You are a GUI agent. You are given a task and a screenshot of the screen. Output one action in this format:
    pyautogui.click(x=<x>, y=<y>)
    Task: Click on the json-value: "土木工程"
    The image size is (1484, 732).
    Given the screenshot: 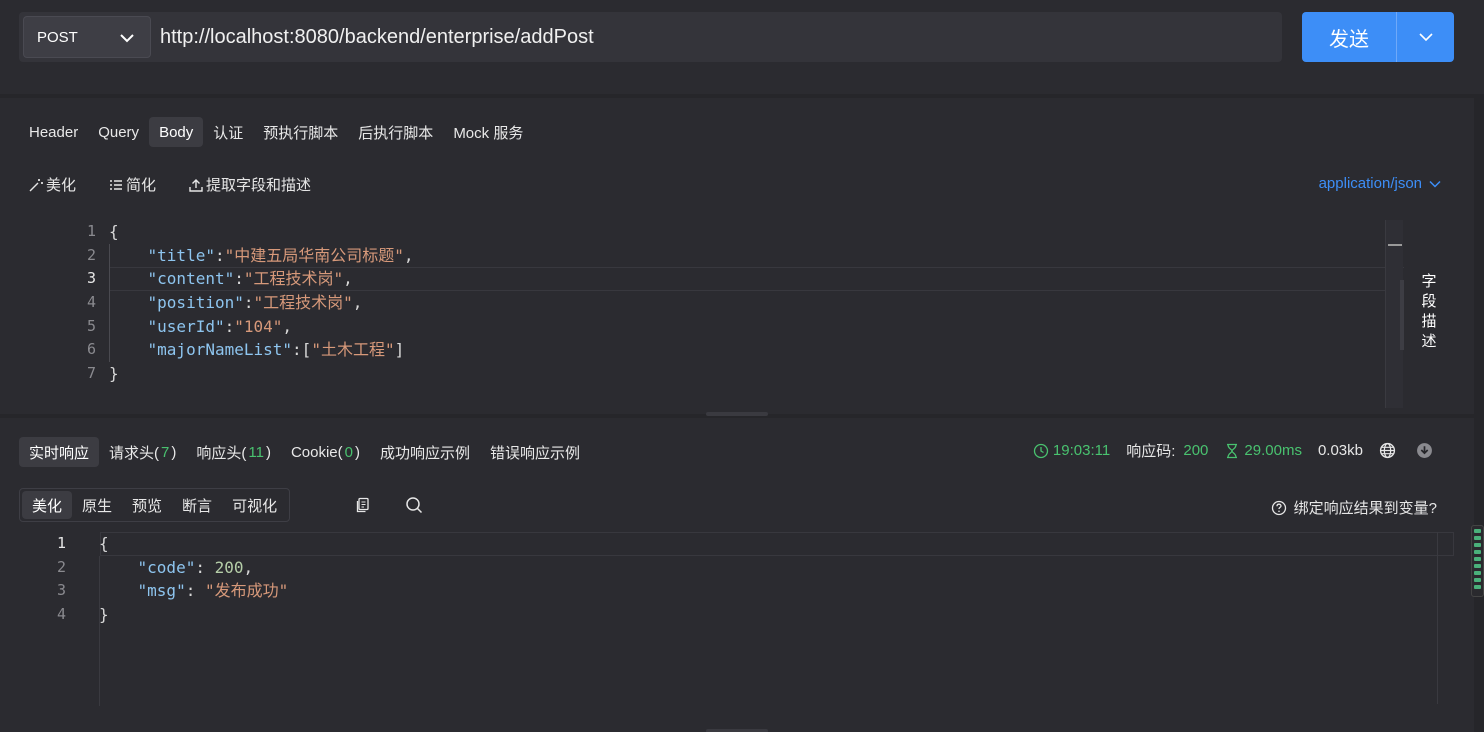 What is the action you would take?
    pyautogui.click(x=353, y=350)
    